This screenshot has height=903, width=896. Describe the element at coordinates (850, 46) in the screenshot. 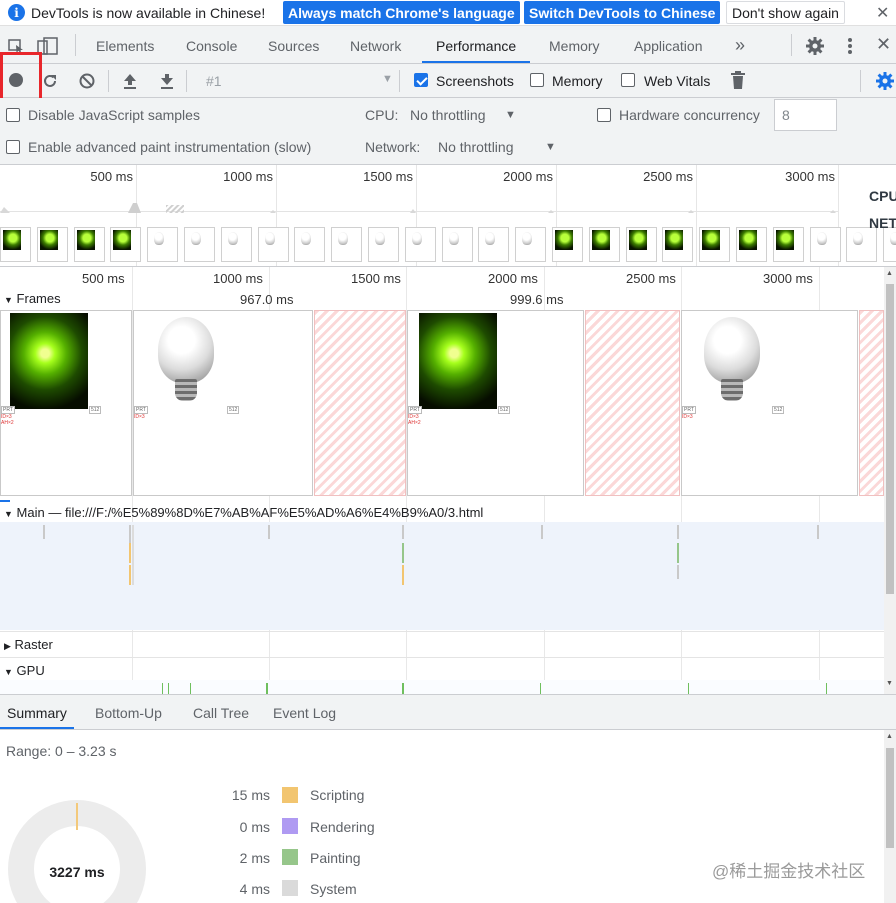

I see `more-options-icon` at that location.